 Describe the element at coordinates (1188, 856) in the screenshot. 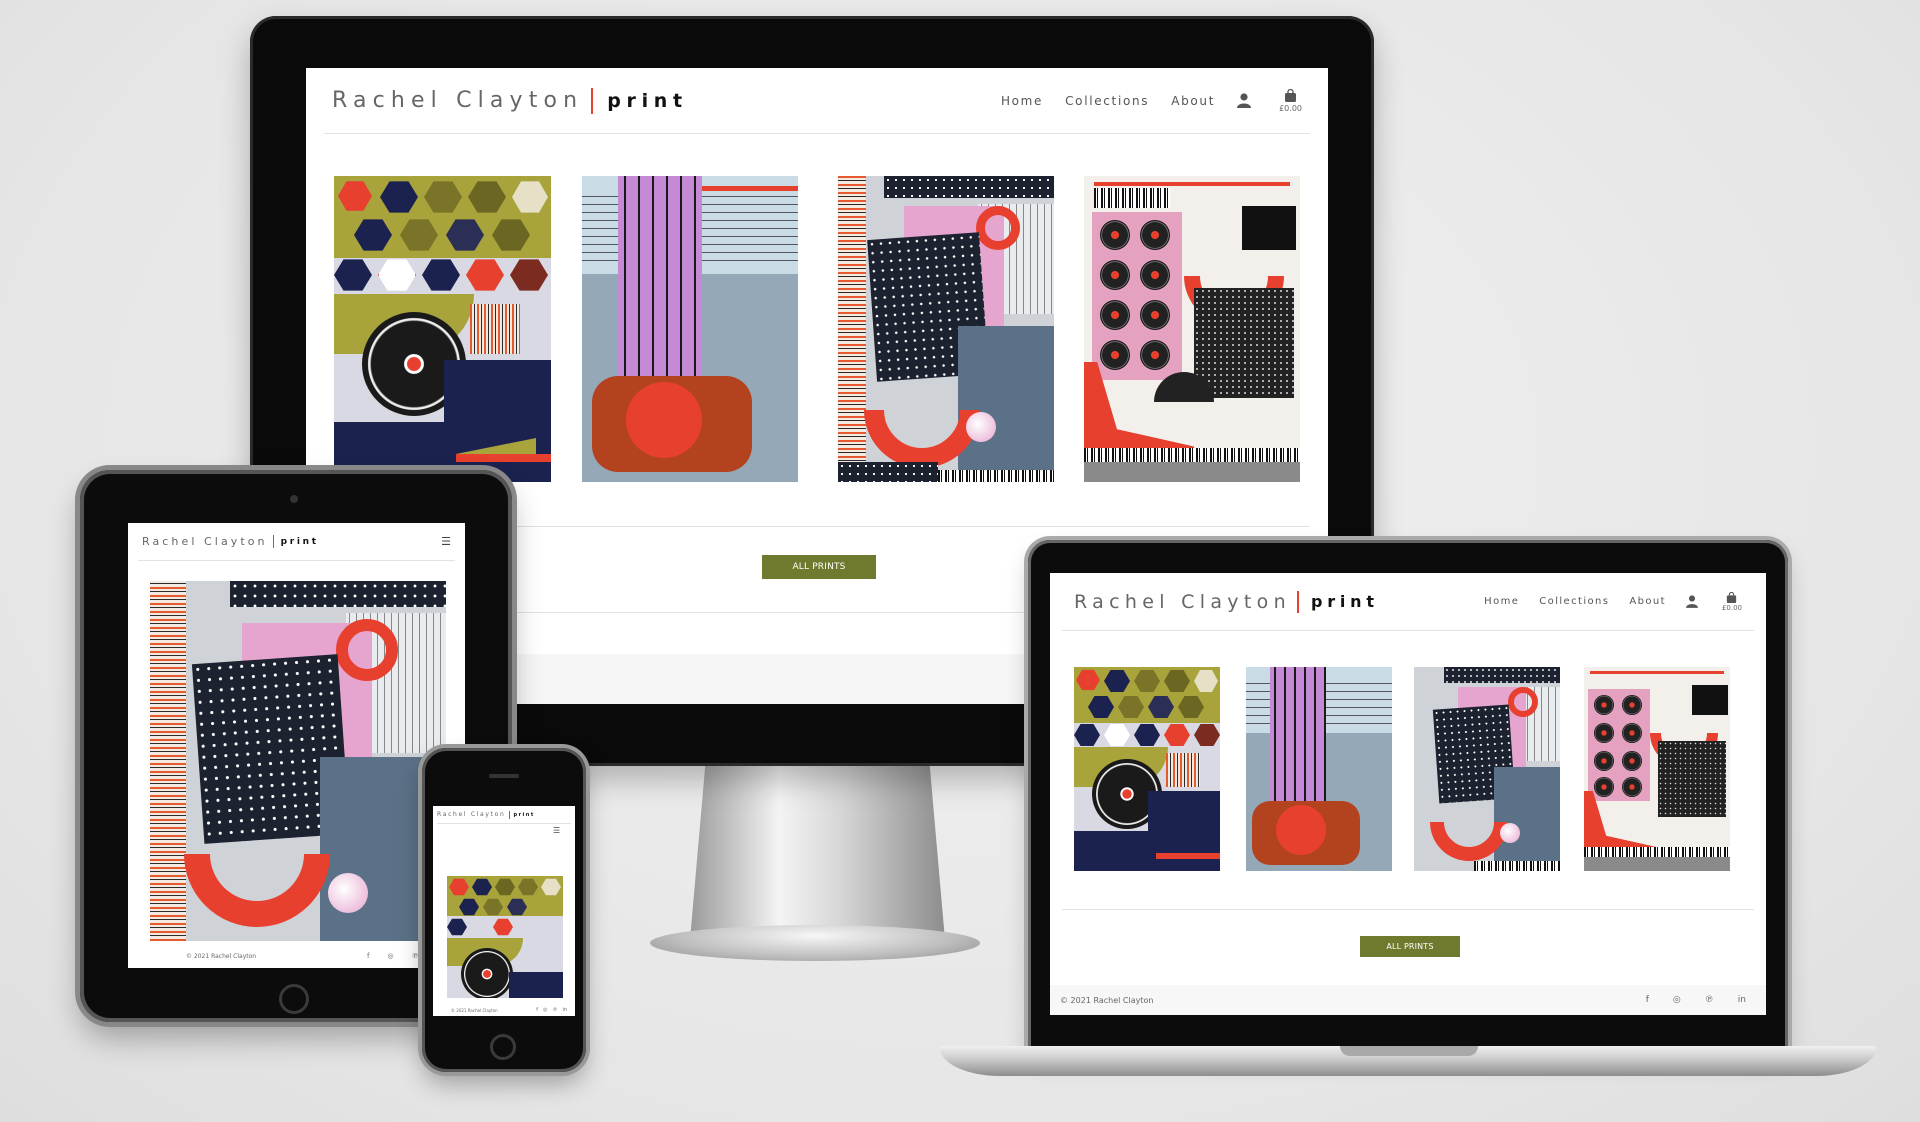

I see `red-strip` at that location.